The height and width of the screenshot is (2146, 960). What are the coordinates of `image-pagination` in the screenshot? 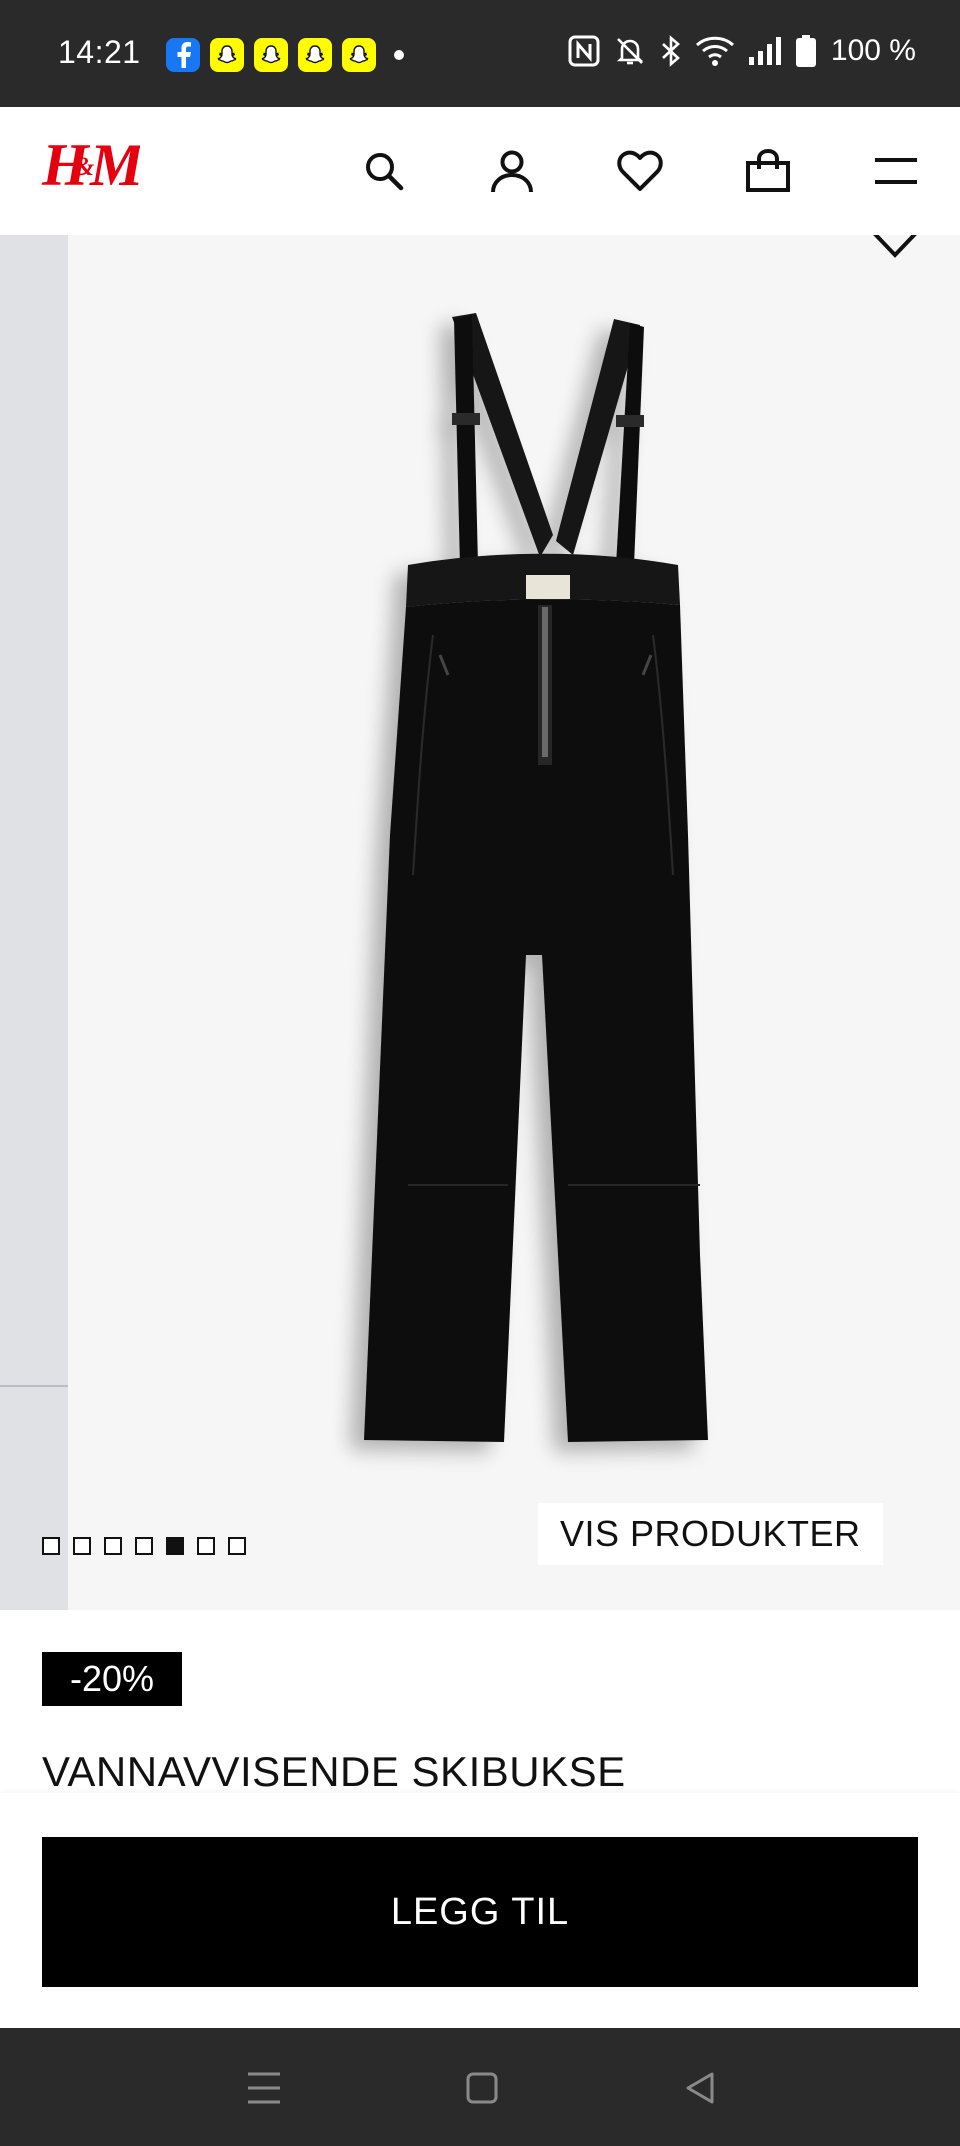 It's located at (144, 1546).